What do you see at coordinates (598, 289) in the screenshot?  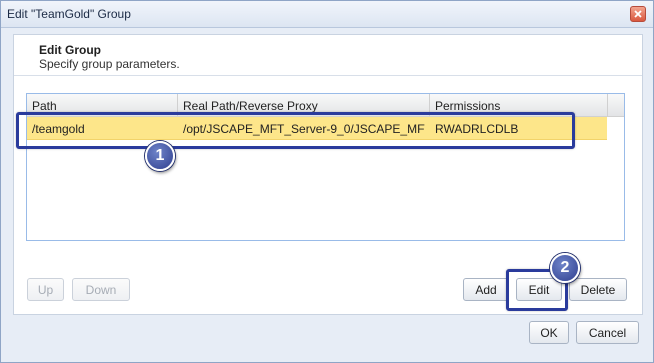 I see `delete-button: Delete` at bounding box center [598, 289].